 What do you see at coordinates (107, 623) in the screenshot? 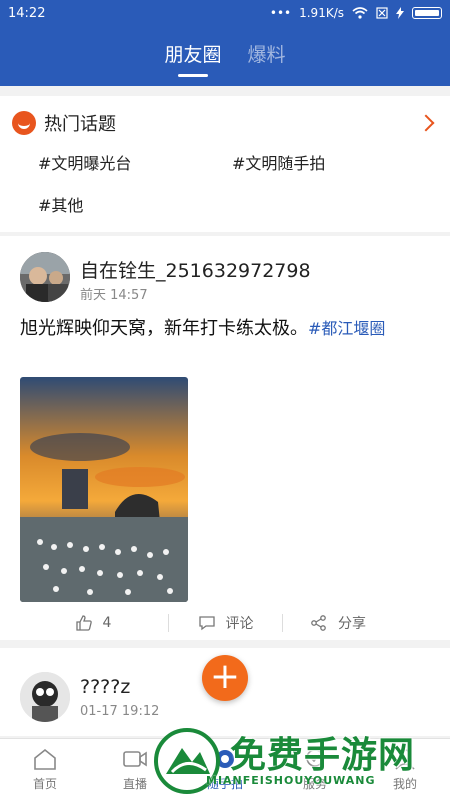
I see `like-count: 4` at bounding box center [107, 623].